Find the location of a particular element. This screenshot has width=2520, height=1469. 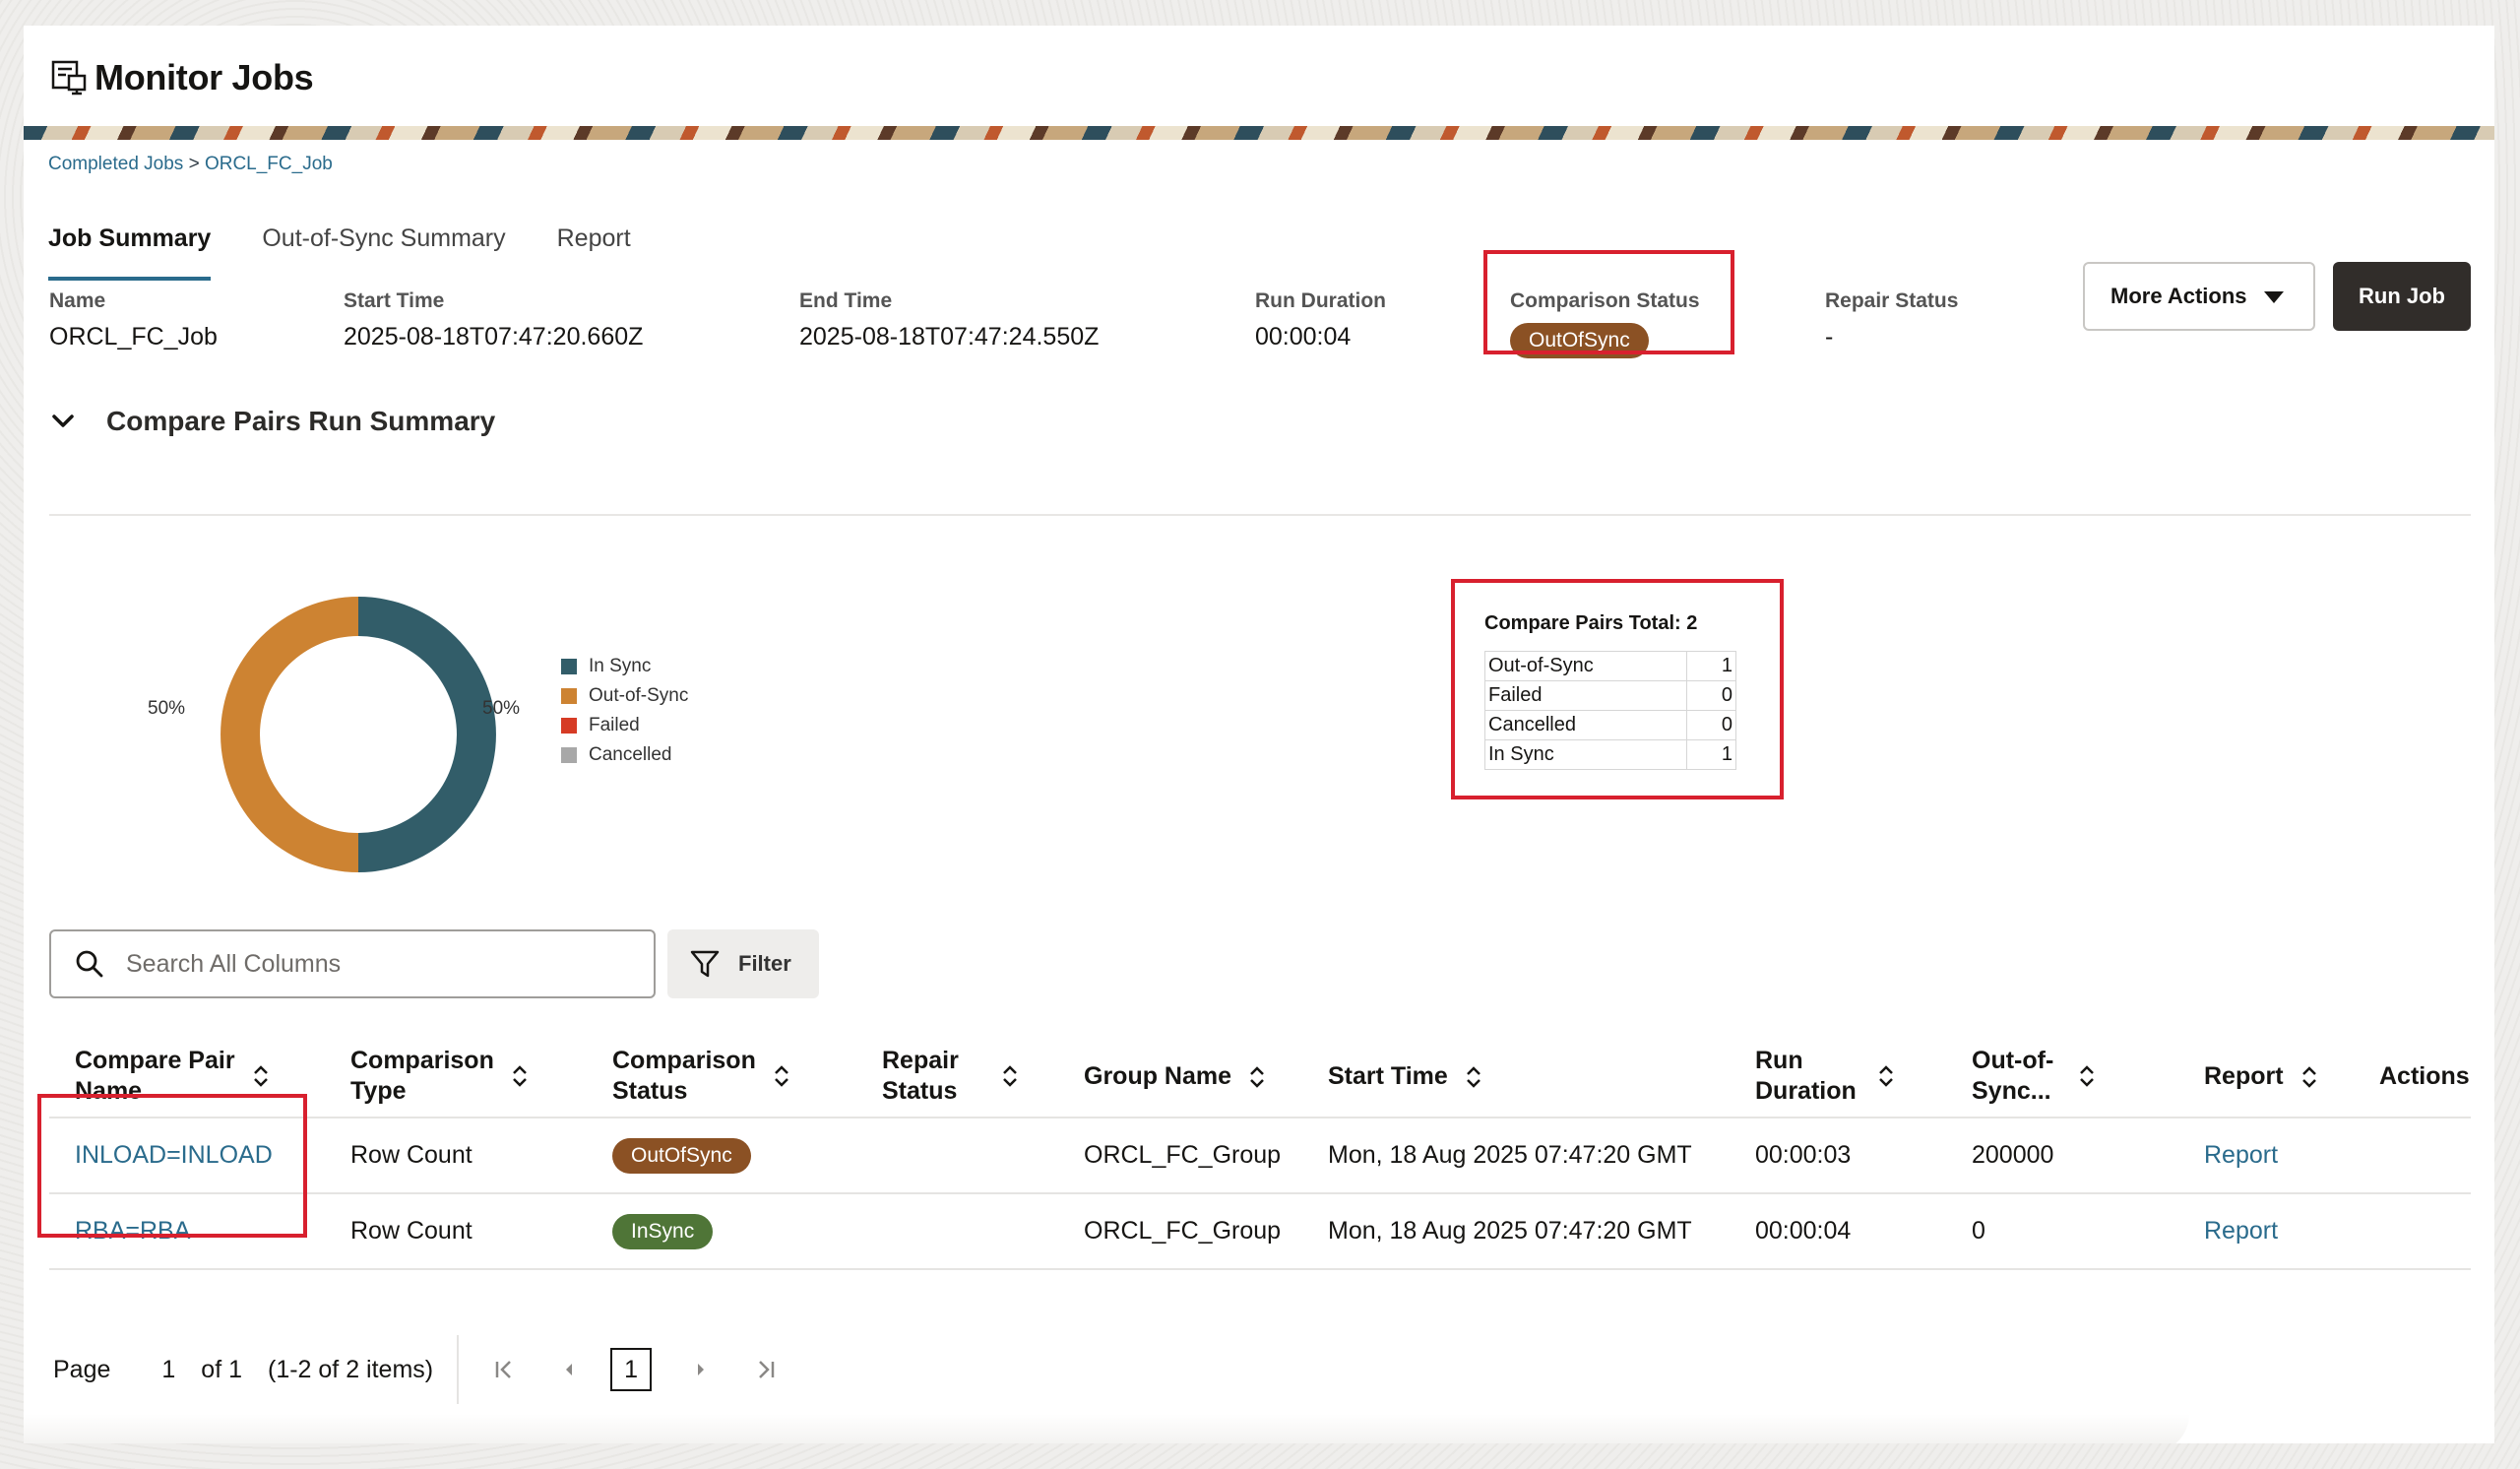

search-input is located at coordinates (372, 964).